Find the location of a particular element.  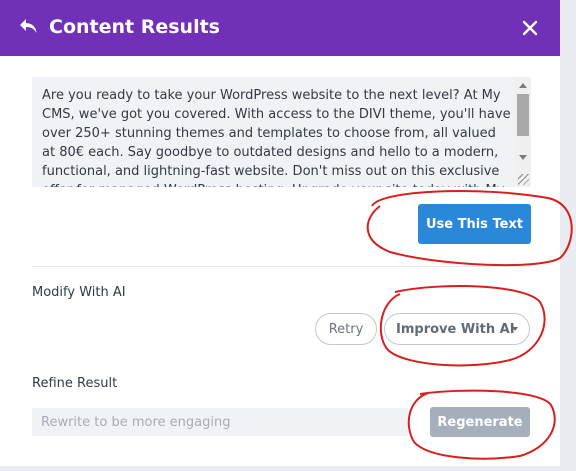

use-this-text-button: Use This Text is located at coordinates (474, 224).